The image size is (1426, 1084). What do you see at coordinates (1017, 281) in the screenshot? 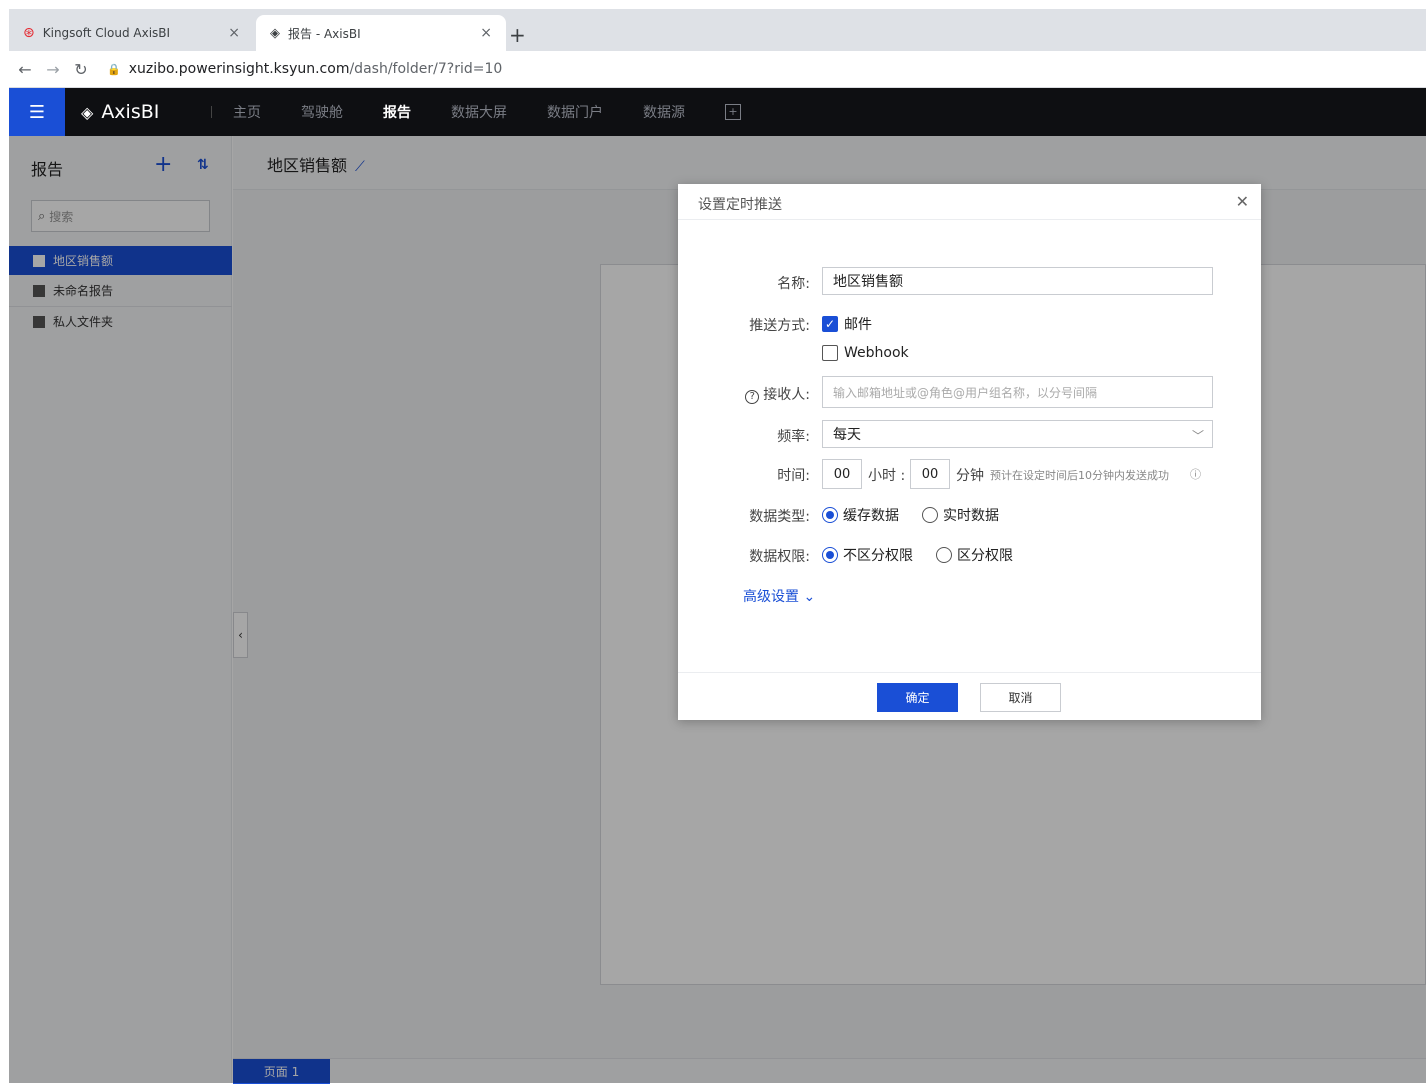
I see `name-input: 地区销售额` at bounding box center [1017, 281].